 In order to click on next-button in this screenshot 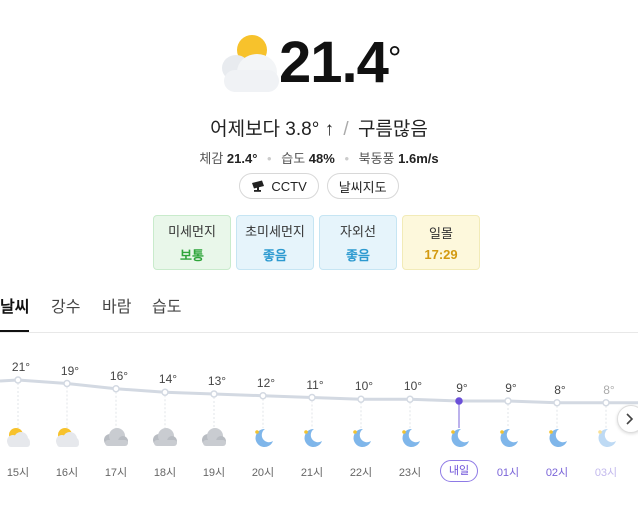, I will do `click(627, 419)`.